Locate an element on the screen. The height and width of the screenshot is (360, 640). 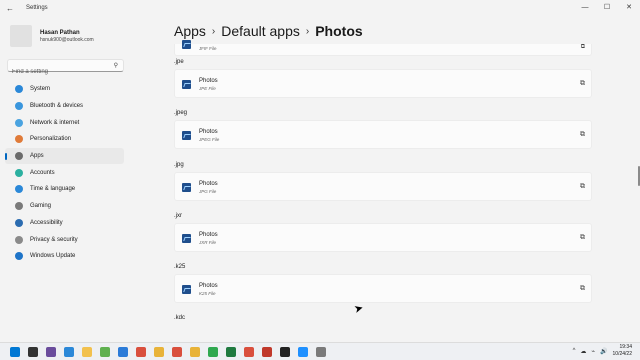
file-type-label: JPG File is located at coordinates (208, 191).